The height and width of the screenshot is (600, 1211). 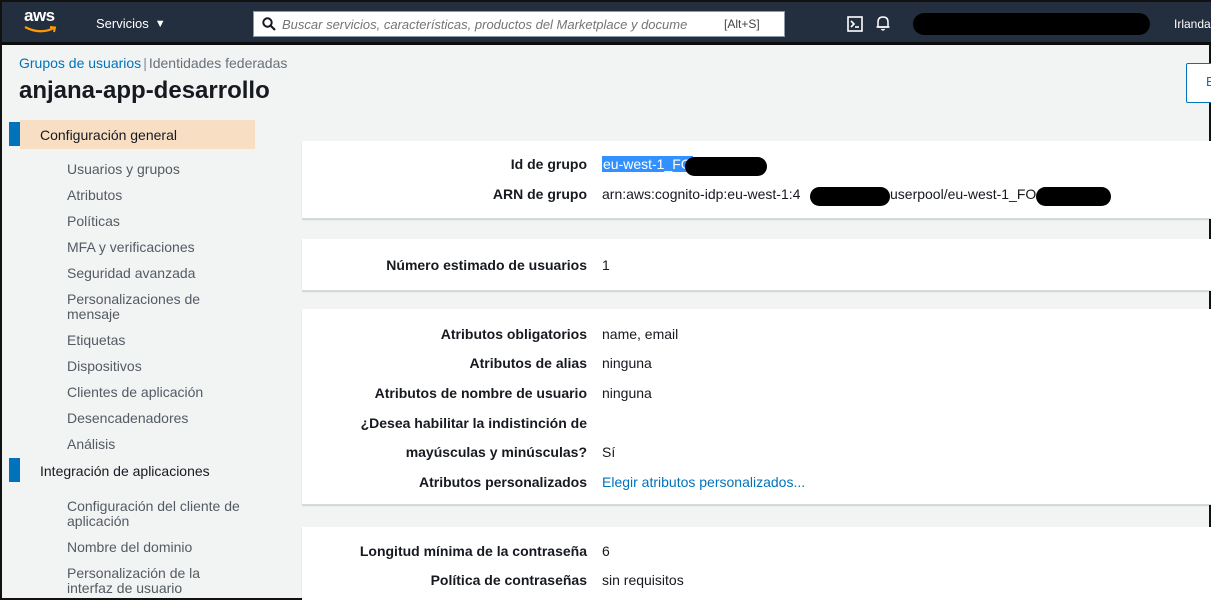 What do you see at coordinates (883, 23) in the screenshot?
I see `bell-icon` at bounding box center [883, 23].